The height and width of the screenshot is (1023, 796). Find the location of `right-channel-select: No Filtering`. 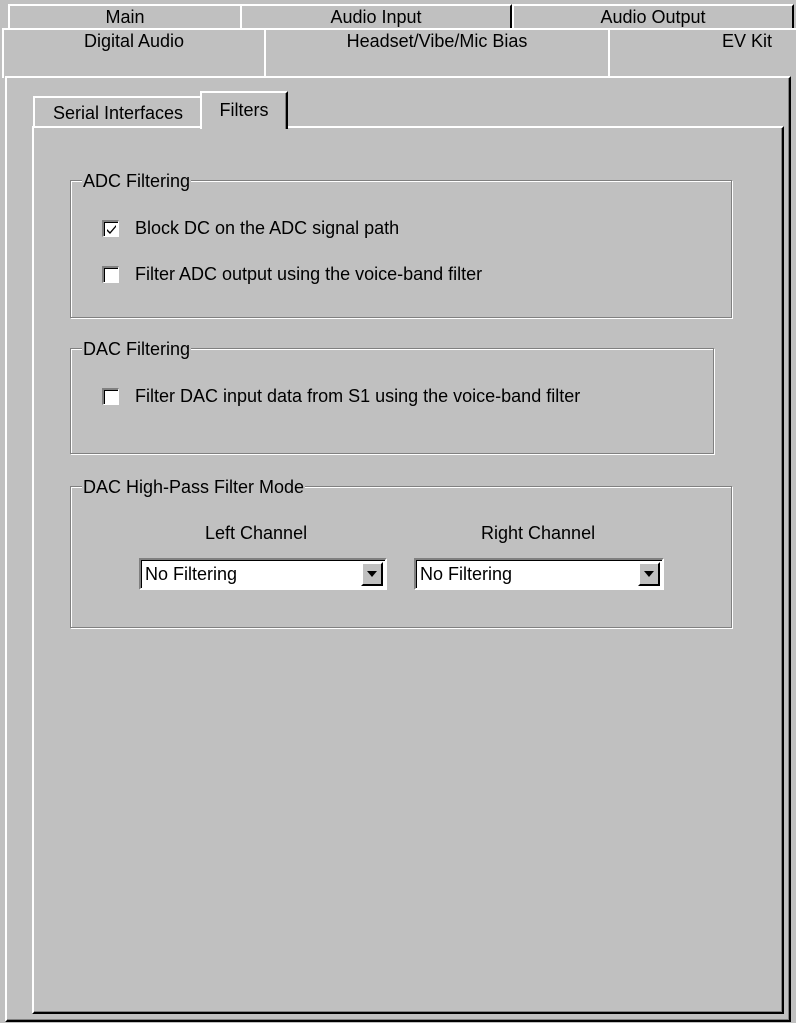

right-channel-select: No Filtering is located at coordinates (539, 574).